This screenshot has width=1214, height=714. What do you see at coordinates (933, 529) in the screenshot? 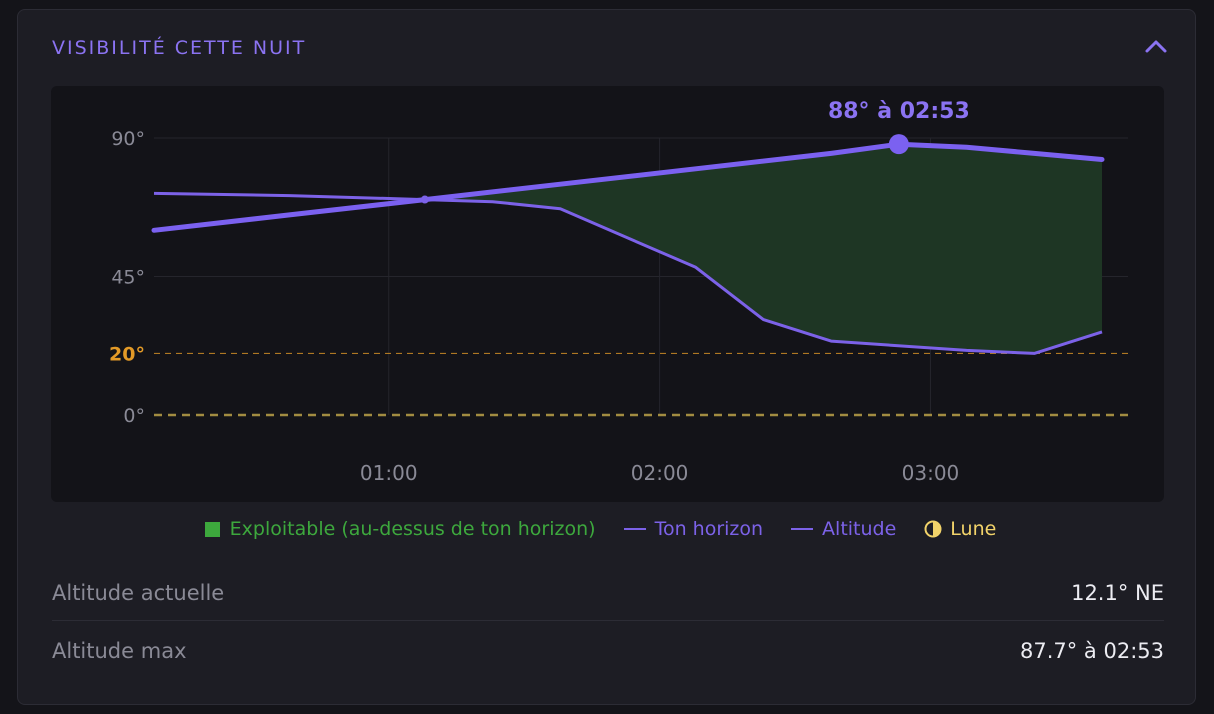
I see `half-moon-icon` at bounding box center [933, 529].